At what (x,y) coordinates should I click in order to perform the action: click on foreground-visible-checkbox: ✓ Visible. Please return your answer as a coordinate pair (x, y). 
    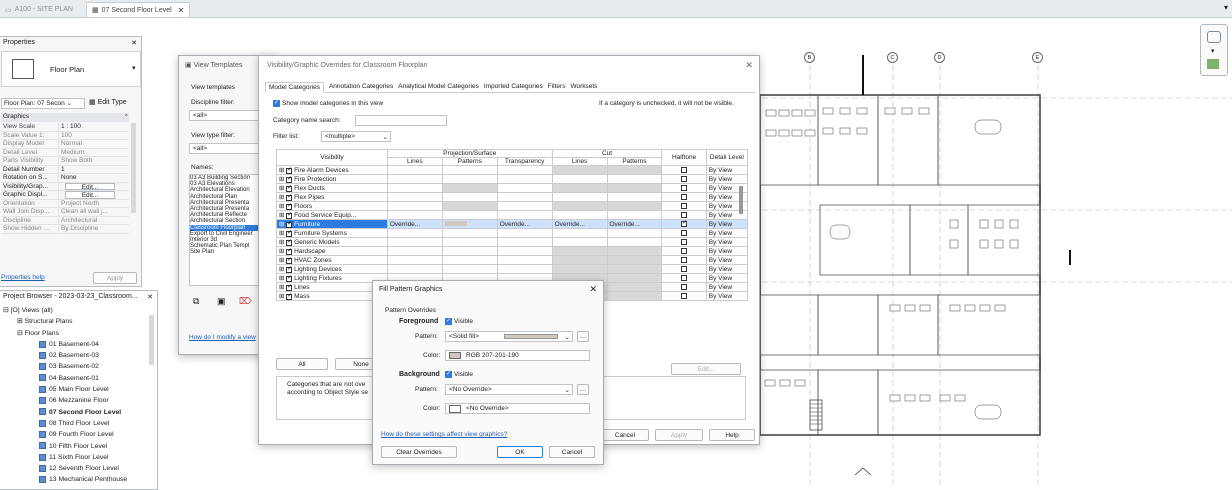
    Looking at the image, I should click on (459, 321).